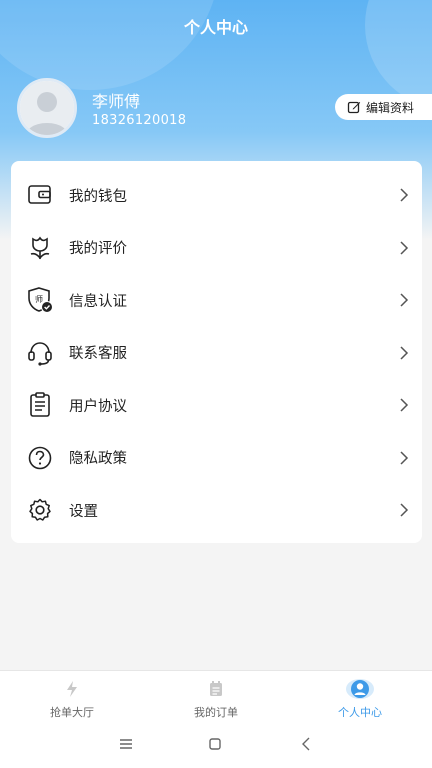  What do you see at coordinates (116, 101) in the screenshot?
I see `user-name: 李师傅` at bounding box center [116, 101].